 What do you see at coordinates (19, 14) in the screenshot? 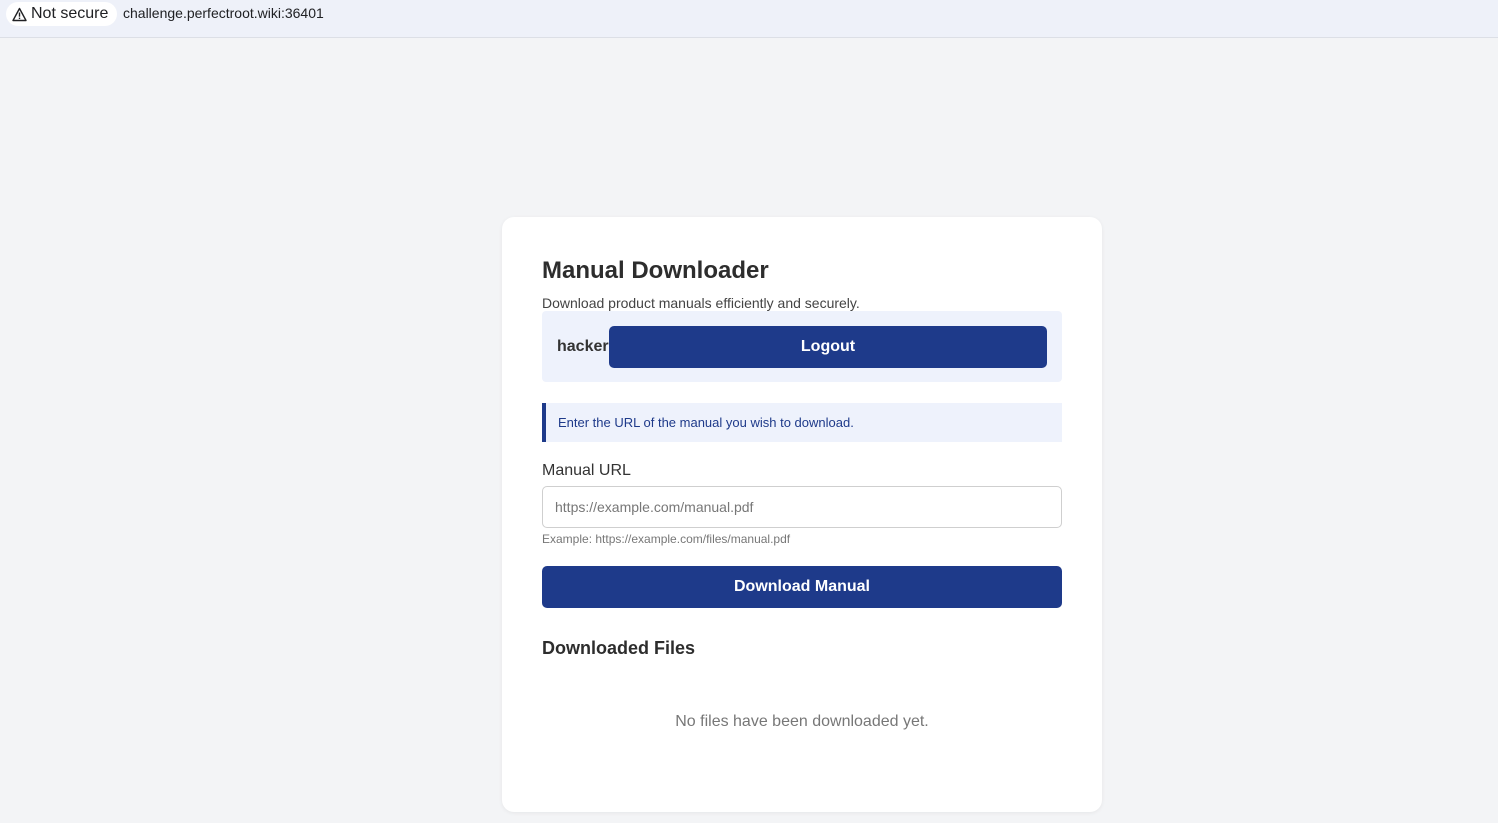
I see `warning-triangle-icon` at bounding box center [19, 14].